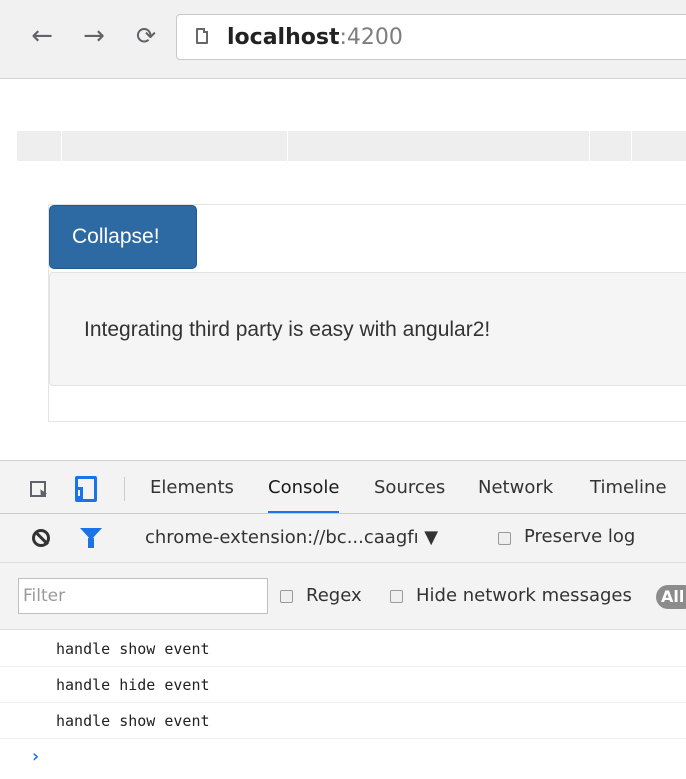 The height and width of the screenshot is (779, 686). I want to click on back-arrow-icon: ←, so click(42, 36).